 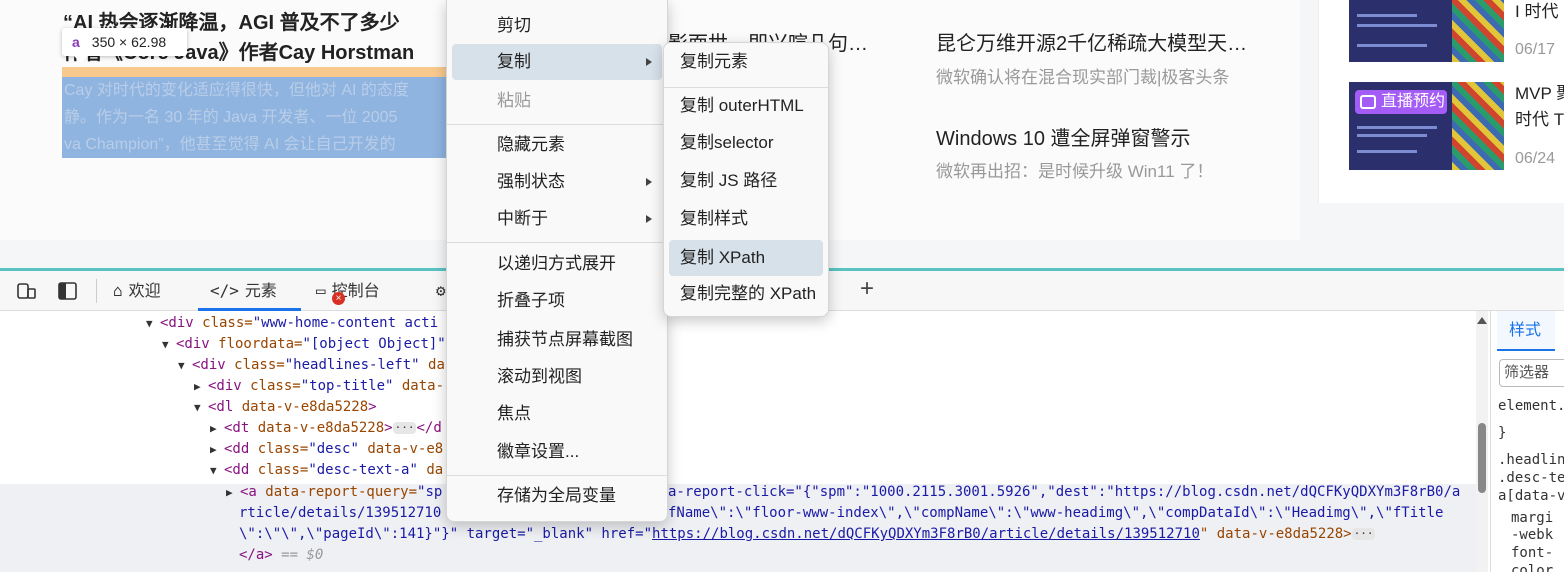 I want to click on tab-welcome: ⌂ 欢迎, so click(x=137, y=291).